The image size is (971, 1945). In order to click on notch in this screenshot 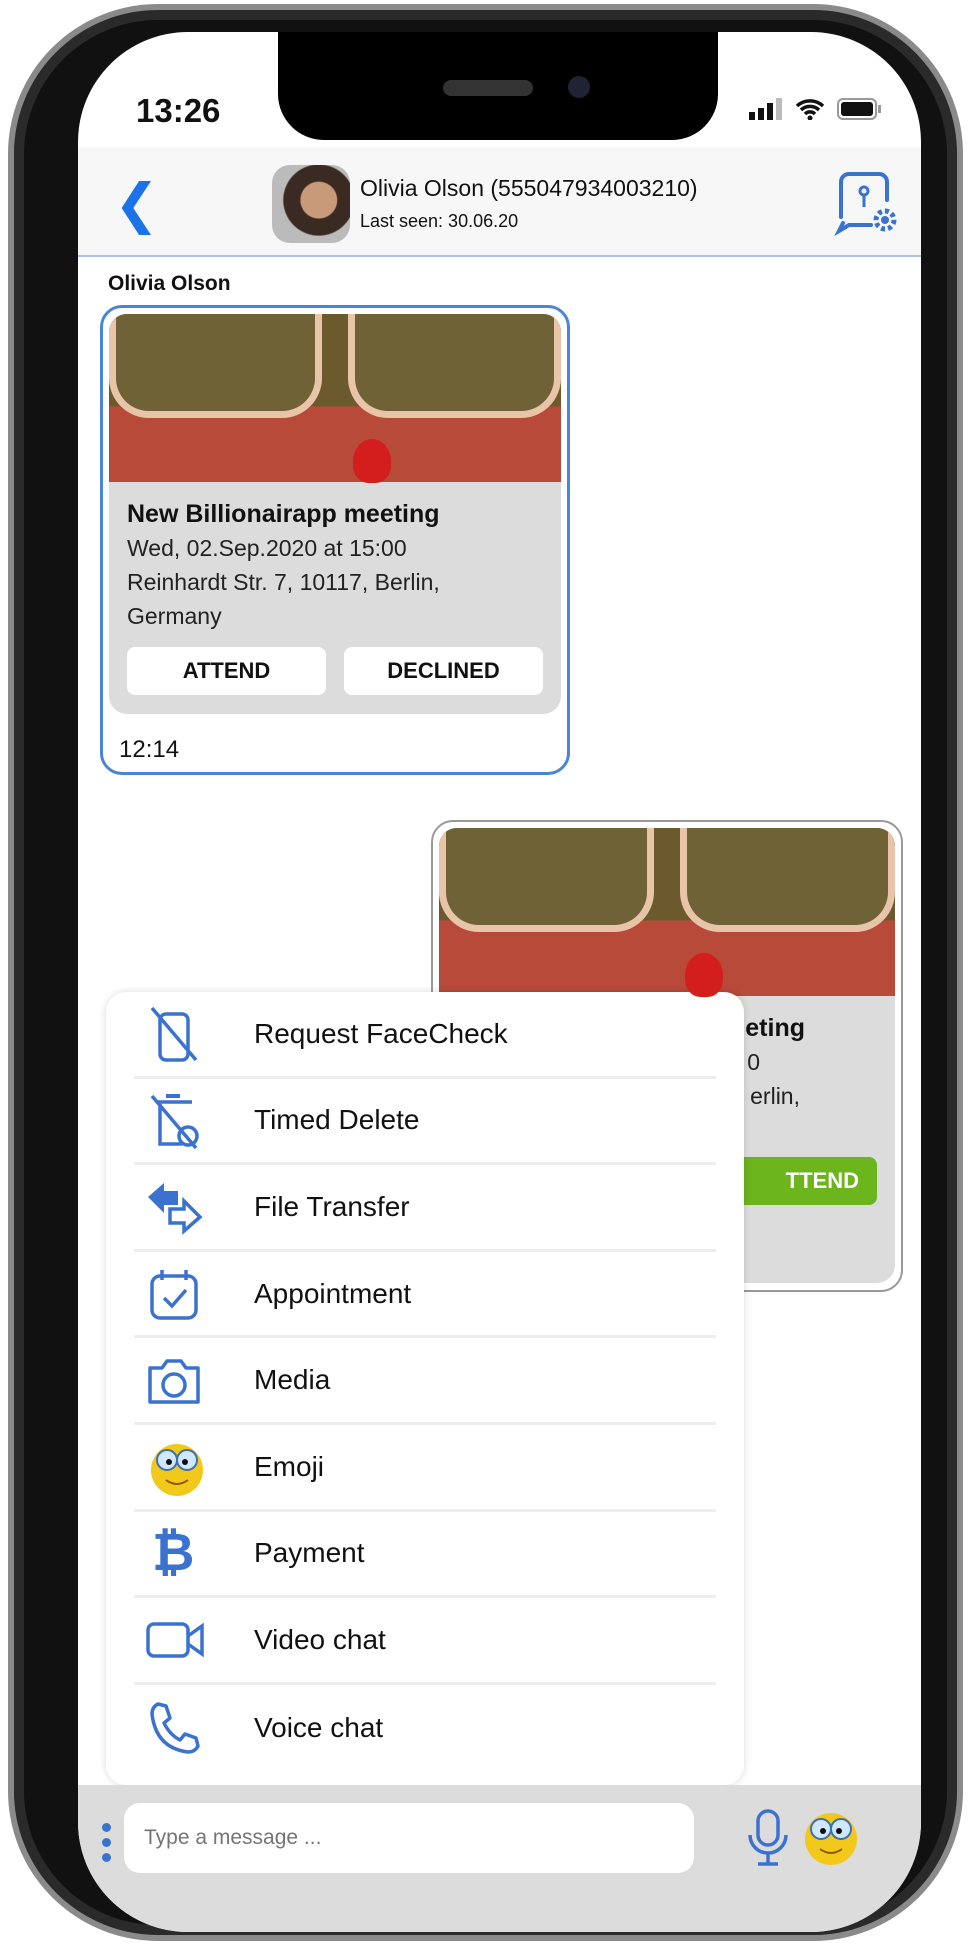, I will do `click(498, 86)`.